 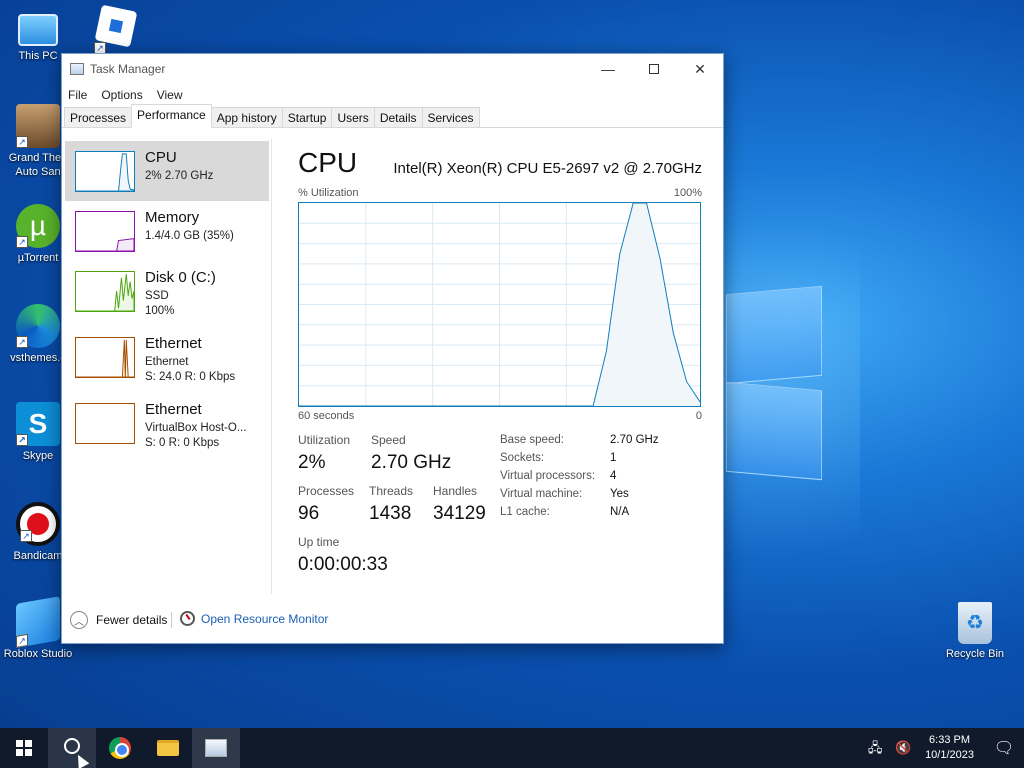 I want to click on cpu-utilization-graph, so click(x=499, y=304).